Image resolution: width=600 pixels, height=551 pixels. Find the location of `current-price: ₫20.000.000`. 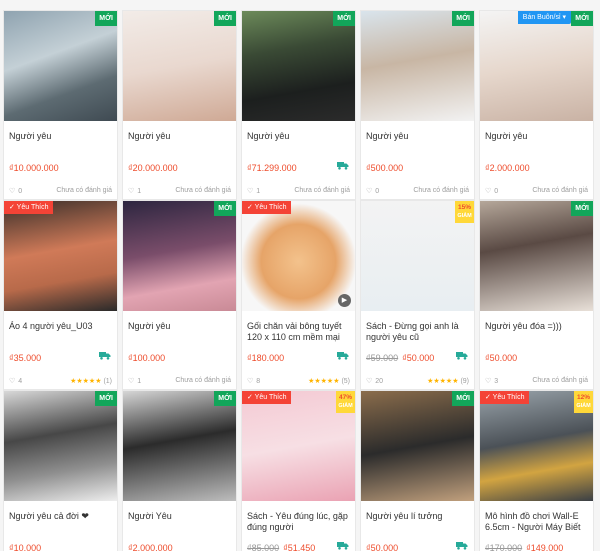

current-price: ₫20.000.000 is located at coordinates (153, 168).